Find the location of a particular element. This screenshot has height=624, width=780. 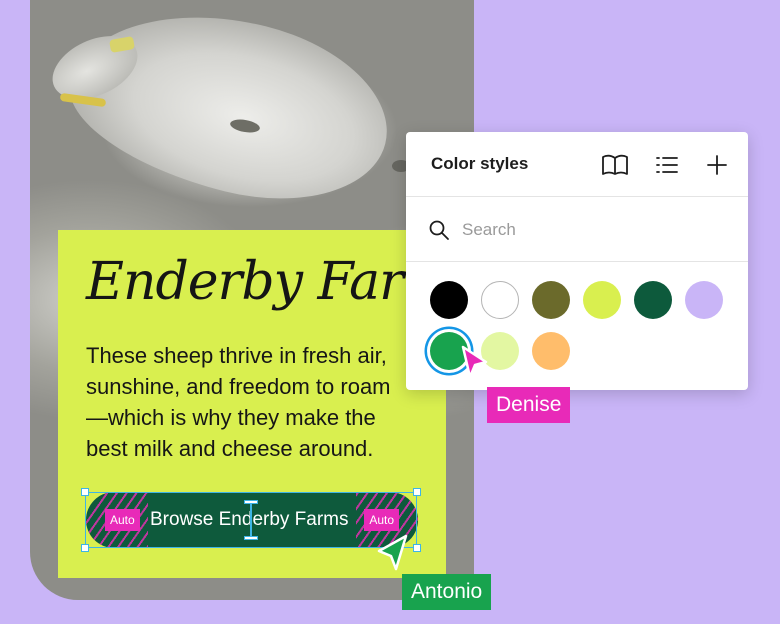

hero-description-line: sunshine, and freedom to roam is located at coordinates (238, 386).